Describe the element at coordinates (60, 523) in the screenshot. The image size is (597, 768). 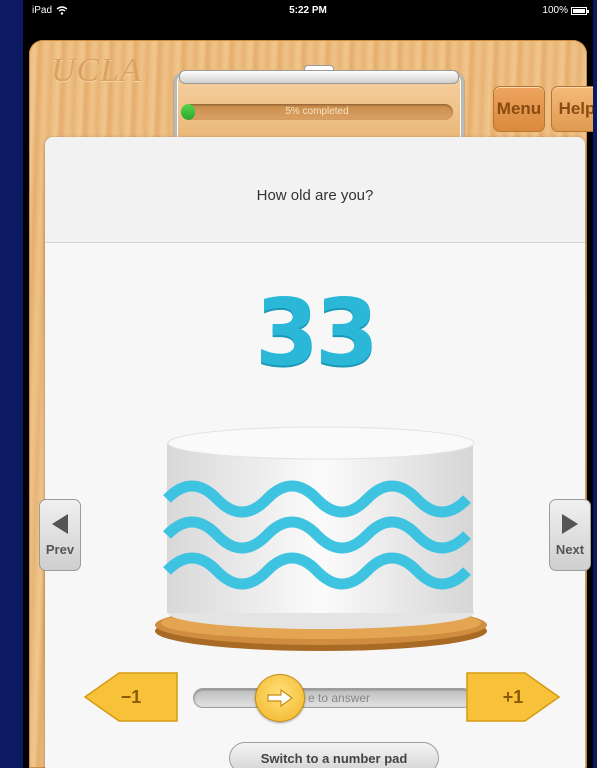
I see `arrow-left-icon` at that location.